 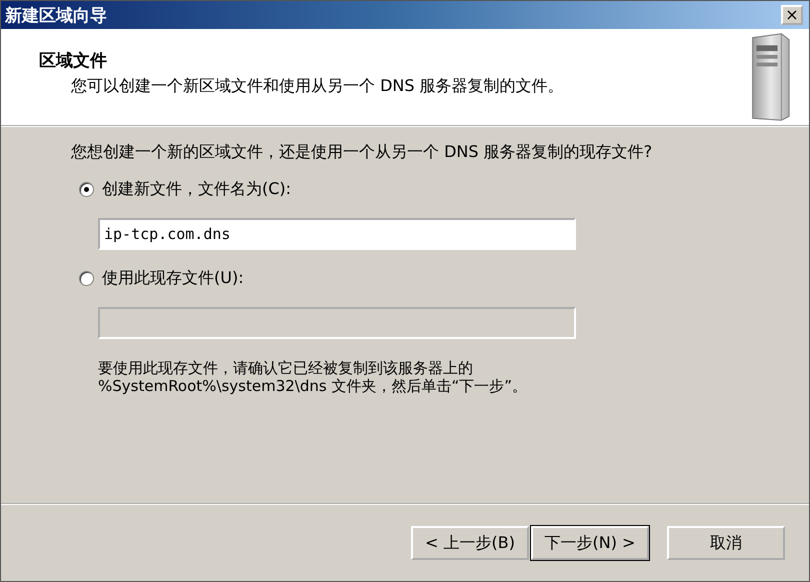 What do you see at coordinates (362, 152) in the screenshot?
I see `question-text: 您想创建一个新的区域文件，还是使用一个从另一个 DNS 服务器复制的现存文件?` at bounding box center [362, 152].